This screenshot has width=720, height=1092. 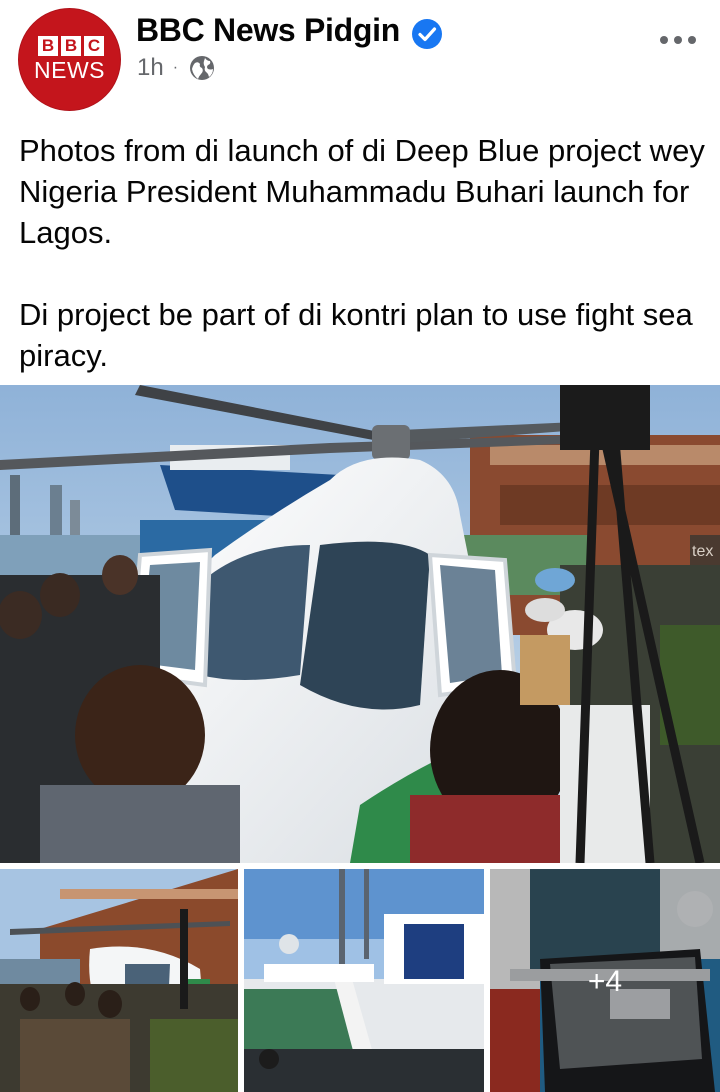 I want to click on bbc-logo: B B C, so click(x=71, y=46).